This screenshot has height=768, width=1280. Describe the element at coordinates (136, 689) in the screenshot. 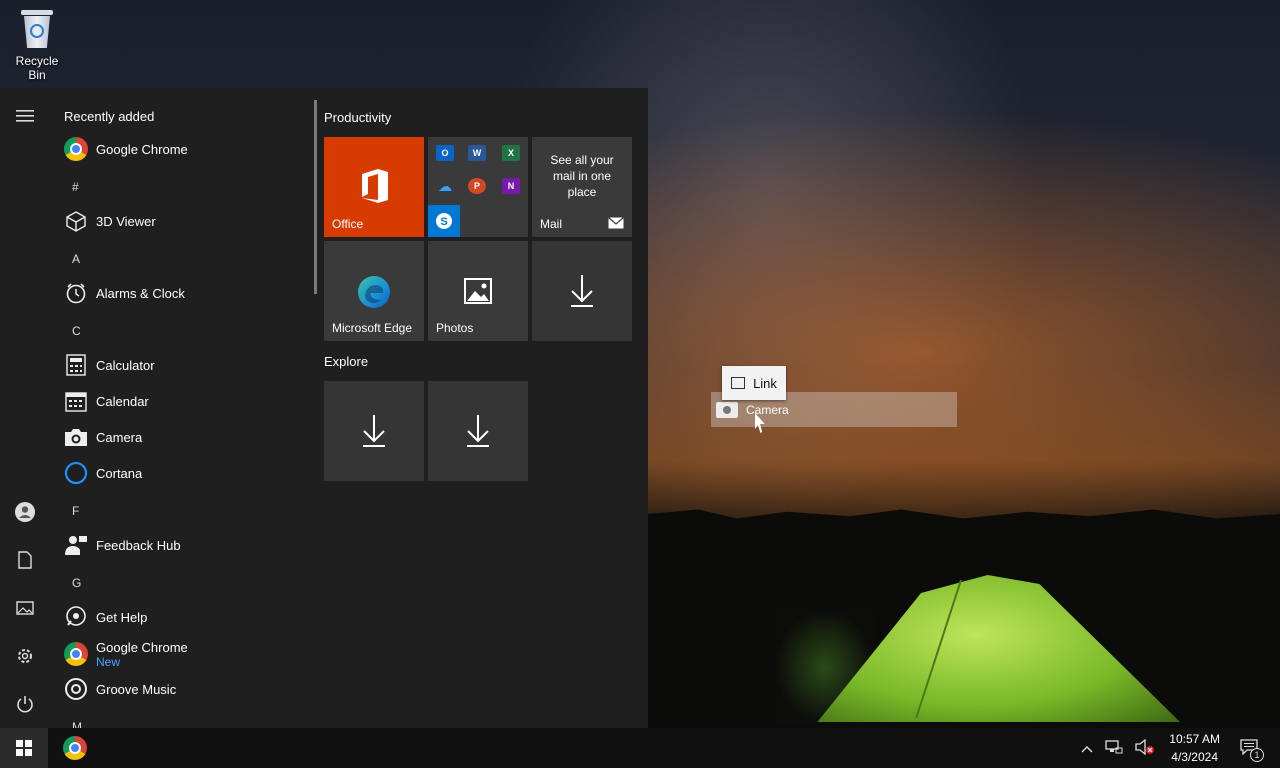

I see `app-label: Groove Music` at that location.